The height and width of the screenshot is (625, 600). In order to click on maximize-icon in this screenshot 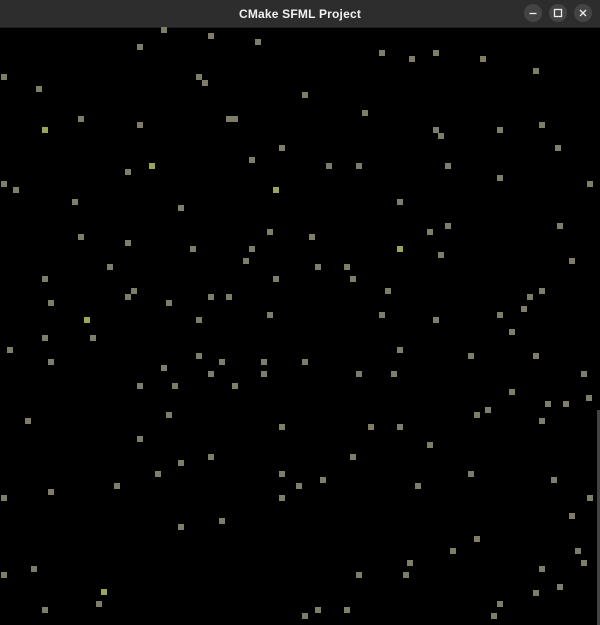, I will do `click(558, 13)`.